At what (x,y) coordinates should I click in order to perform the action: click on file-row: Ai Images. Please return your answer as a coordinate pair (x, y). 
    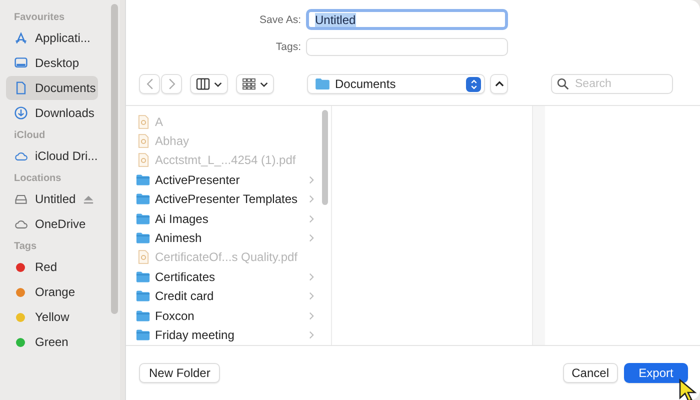
    Looking at the image, I should click on (225, 218).